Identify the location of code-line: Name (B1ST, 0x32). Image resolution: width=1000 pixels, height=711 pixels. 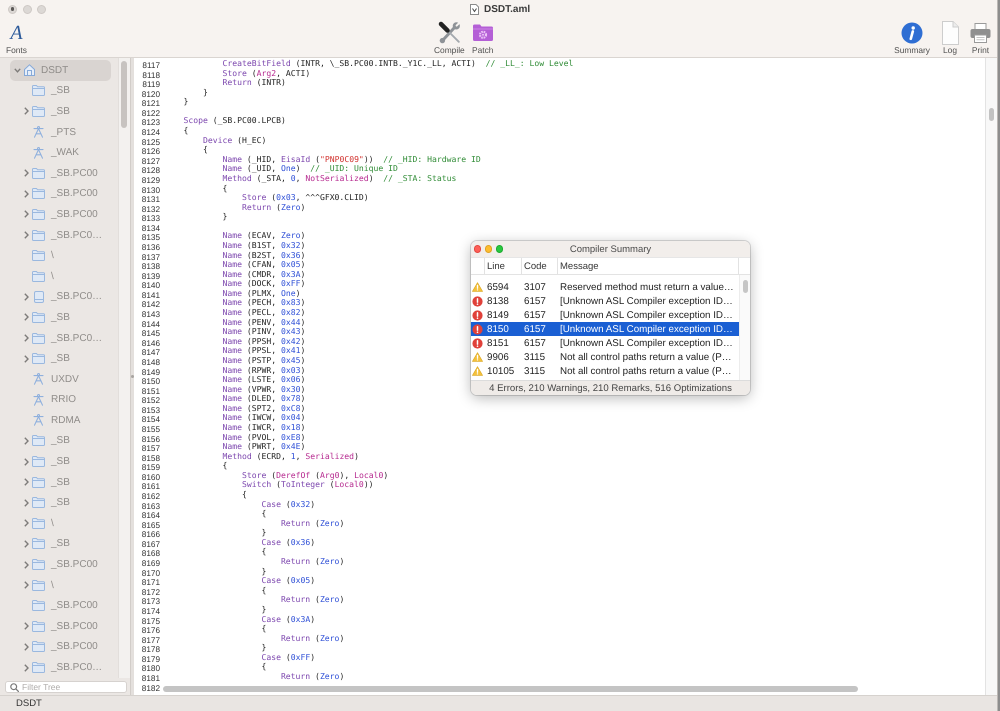
(264, 245).